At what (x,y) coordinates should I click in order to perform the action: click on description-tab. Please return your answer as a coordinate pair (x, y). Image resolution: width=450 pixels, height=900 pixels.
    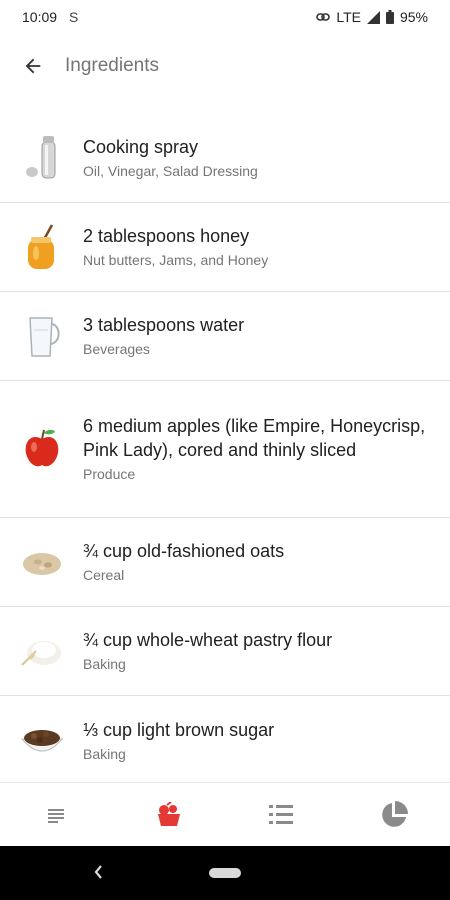
    Looking at the image, I should click on (56, 815).